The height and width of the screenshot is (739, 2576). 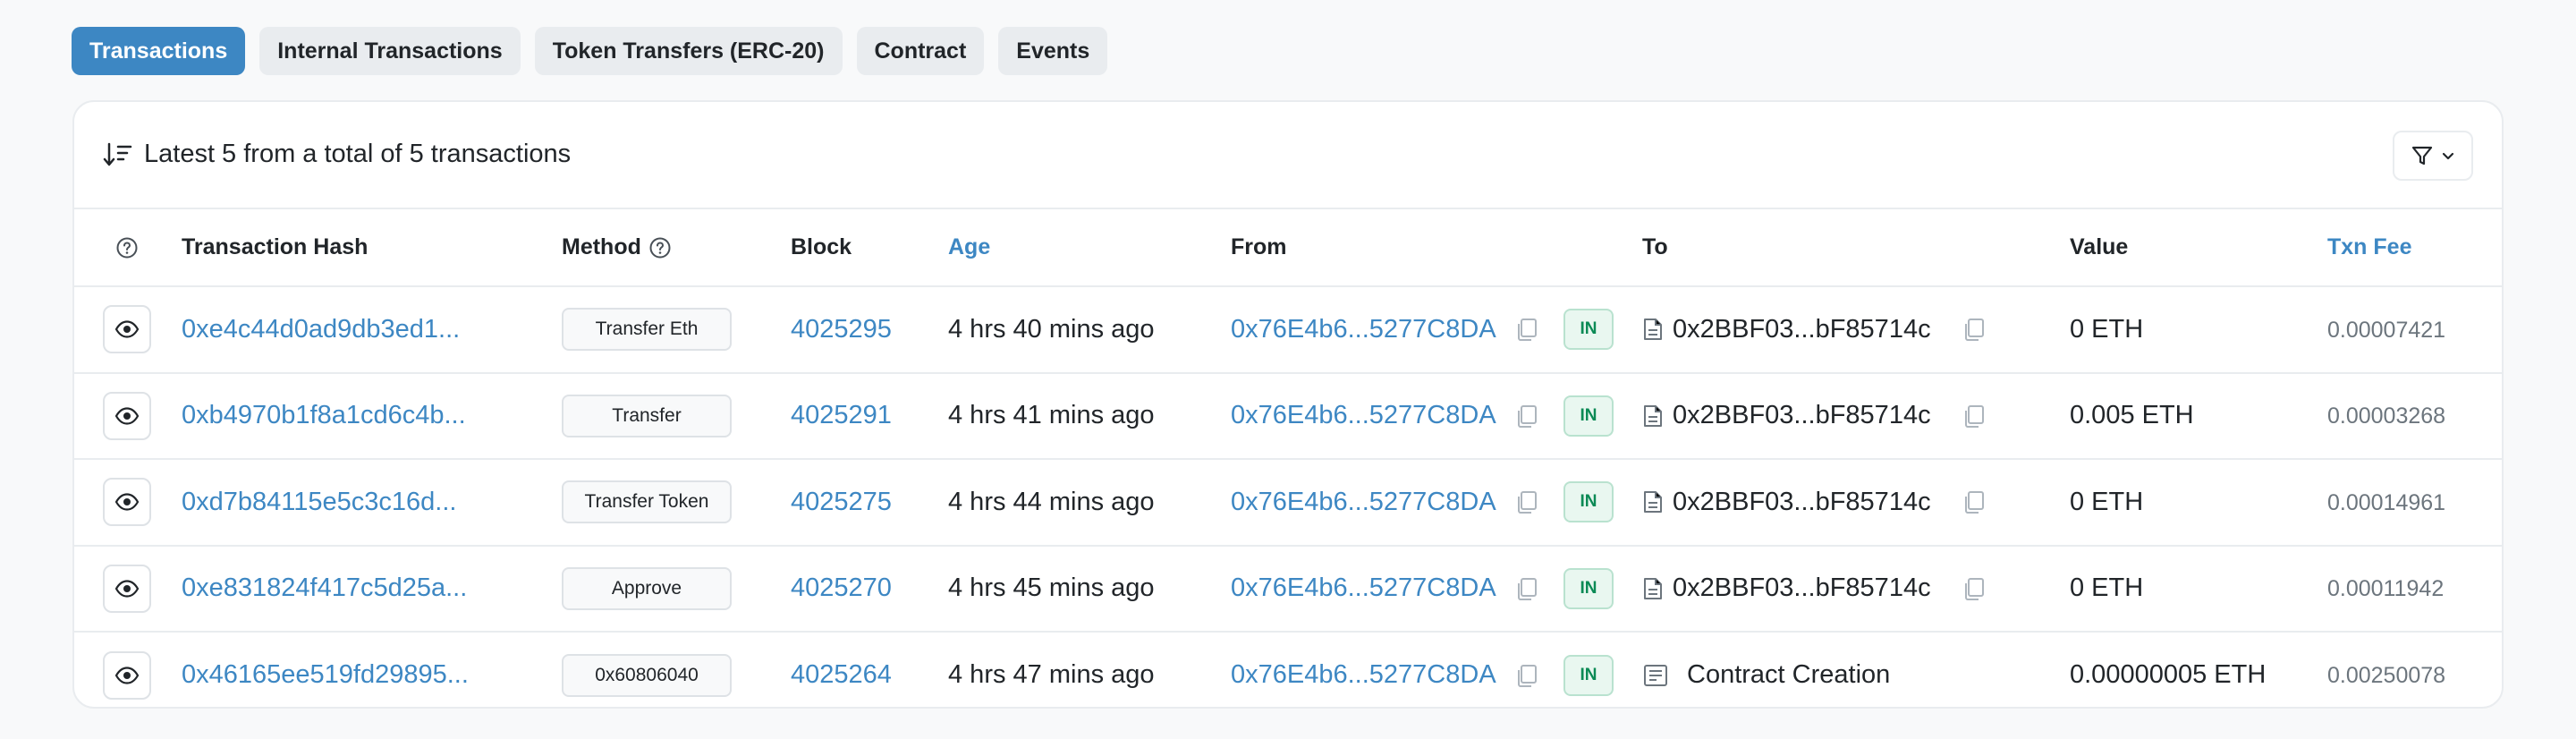 What do you see at coordinates (841, 587) in the screenshot?
I see `block-link: 4025270` at bounding box center [841, 587].